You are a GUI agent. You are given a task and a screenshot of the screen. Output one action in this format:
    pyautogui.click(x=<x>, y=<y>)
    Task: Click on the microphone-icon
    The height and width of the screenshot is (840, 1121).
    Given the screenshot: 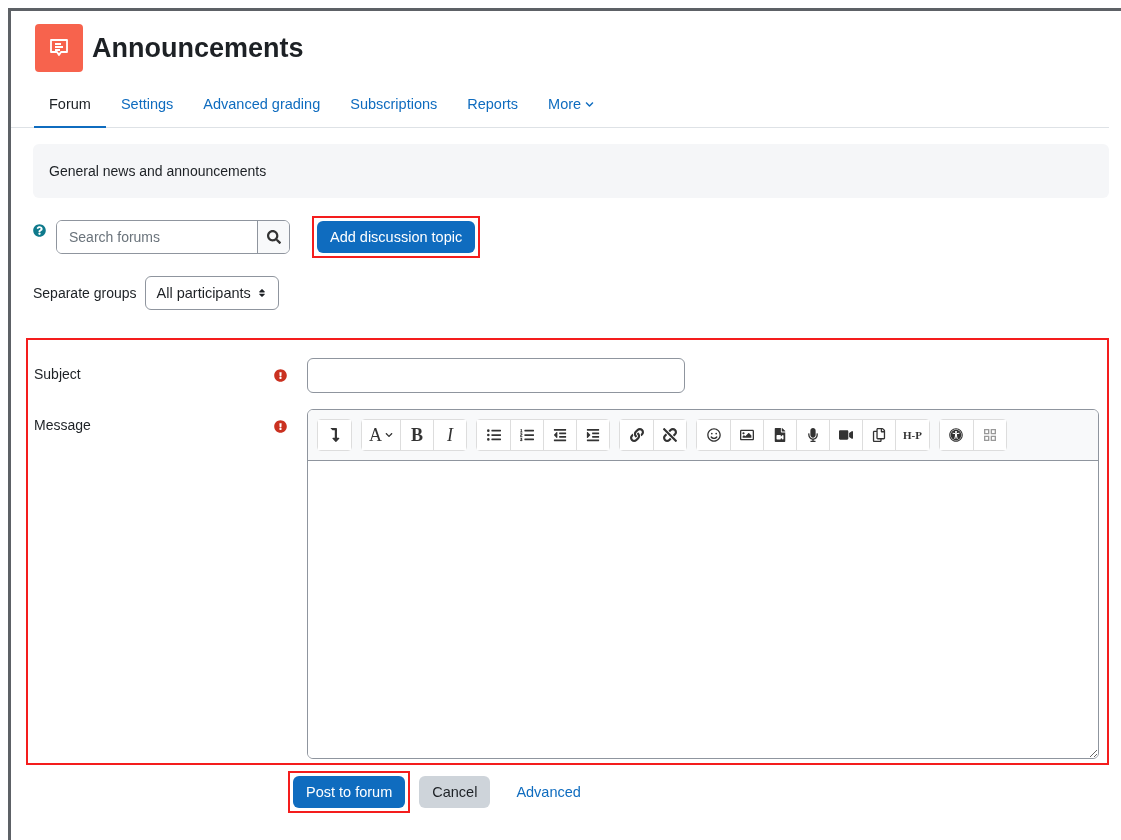 What is the action you would take?
    pyautogui.click(x=813, y=435)
    